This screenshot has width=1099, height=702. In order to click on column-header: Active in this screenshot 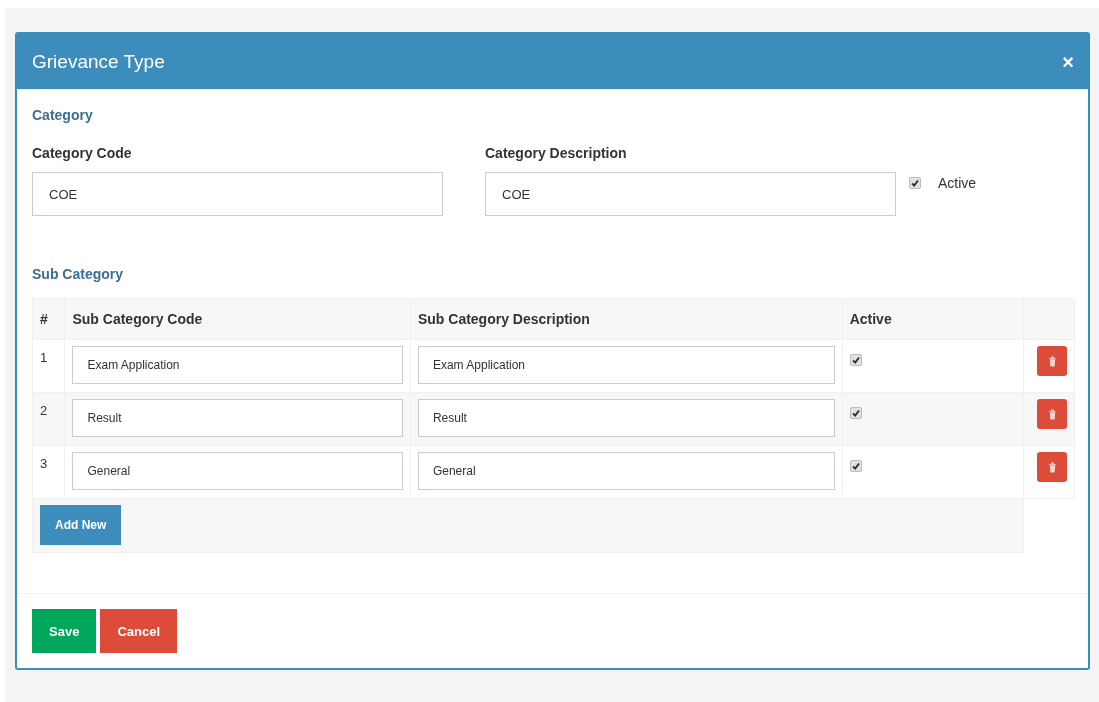, I will do `click(933, 319)`.